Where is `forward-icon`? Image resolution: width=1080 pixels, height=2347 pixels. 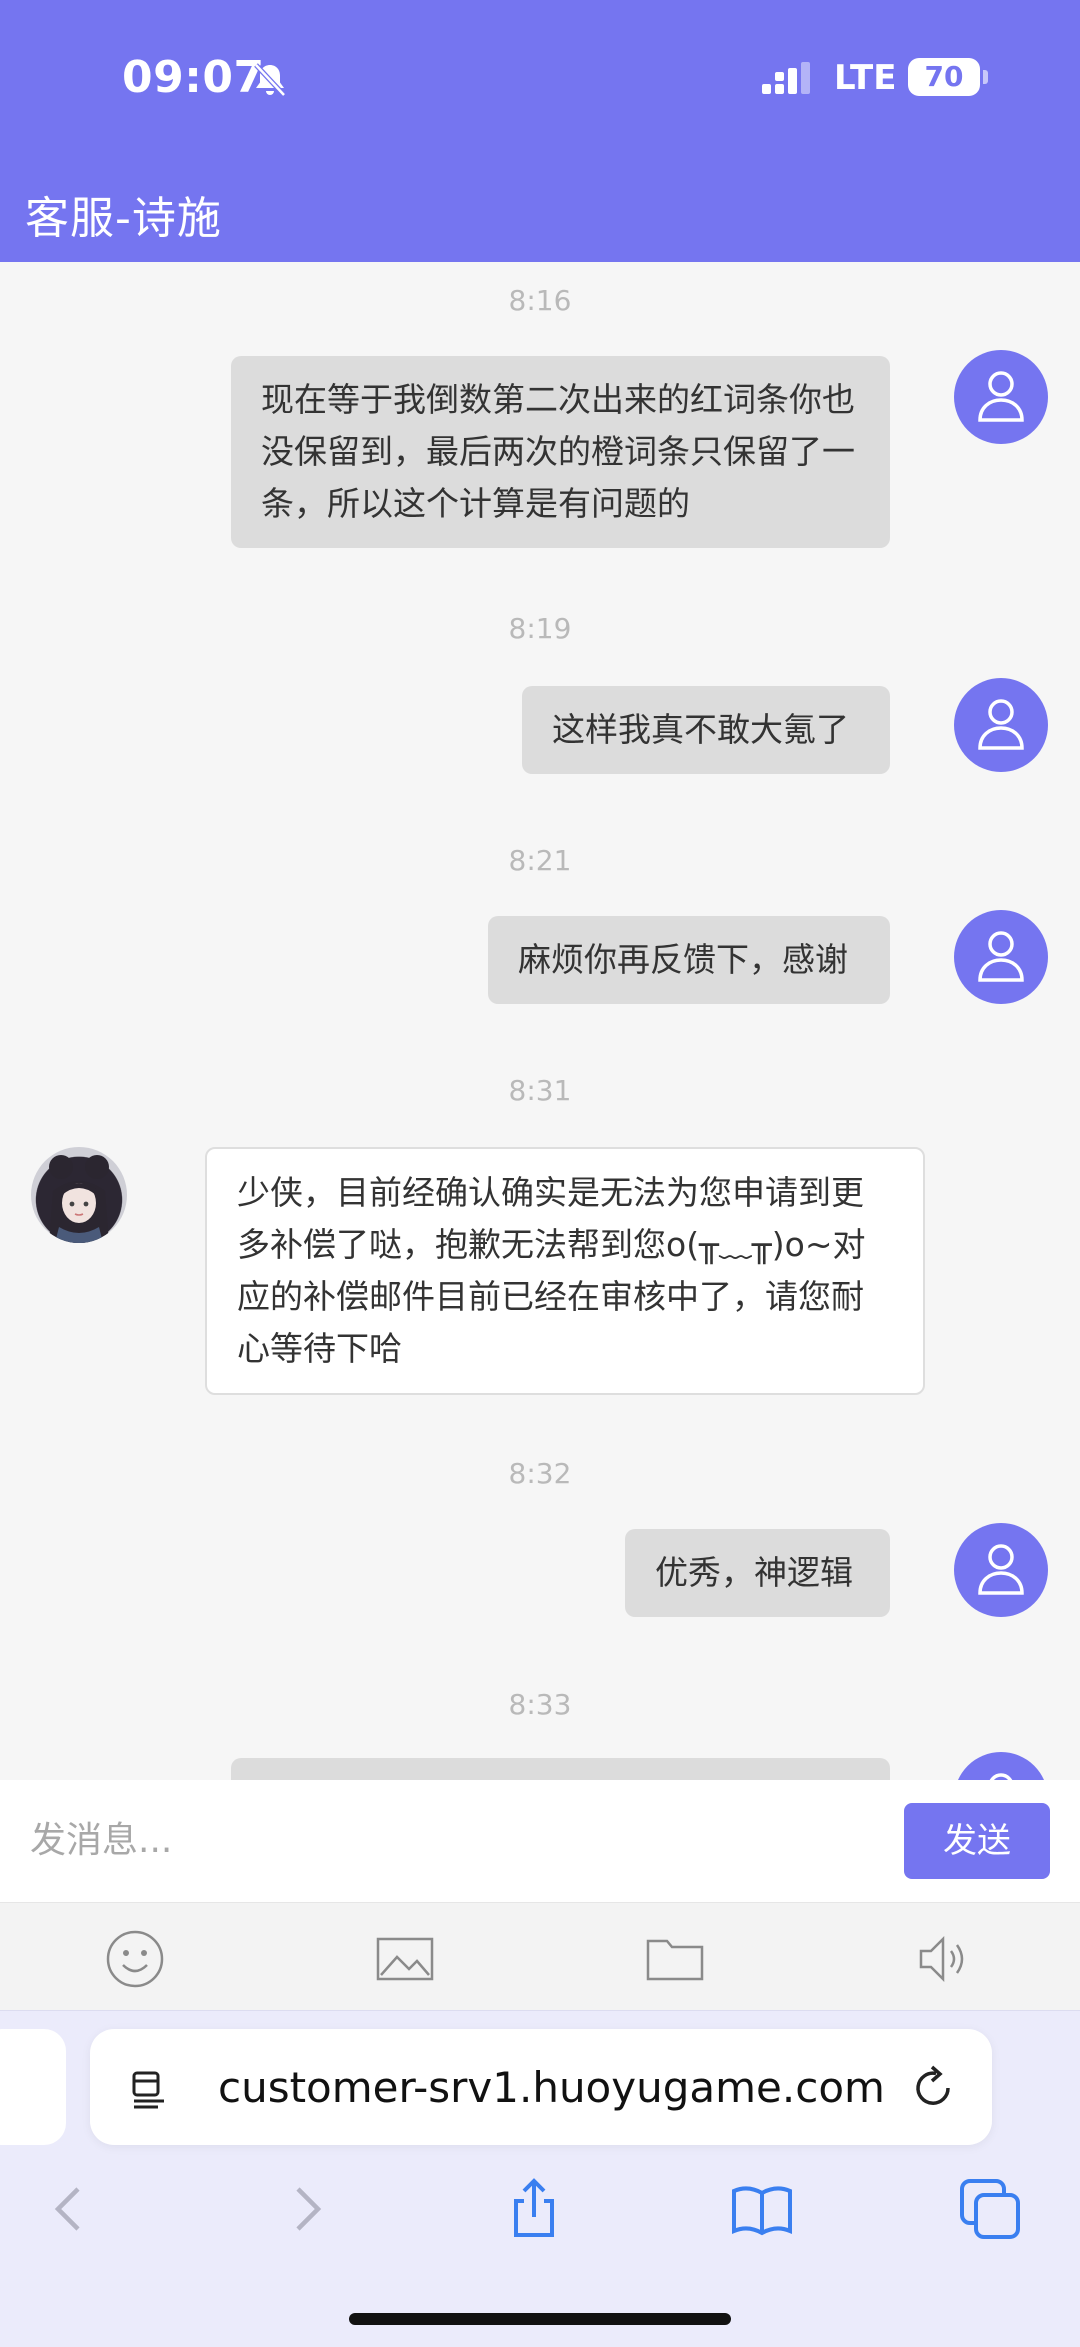 forward-icon is located at coordinates (306, 2209).